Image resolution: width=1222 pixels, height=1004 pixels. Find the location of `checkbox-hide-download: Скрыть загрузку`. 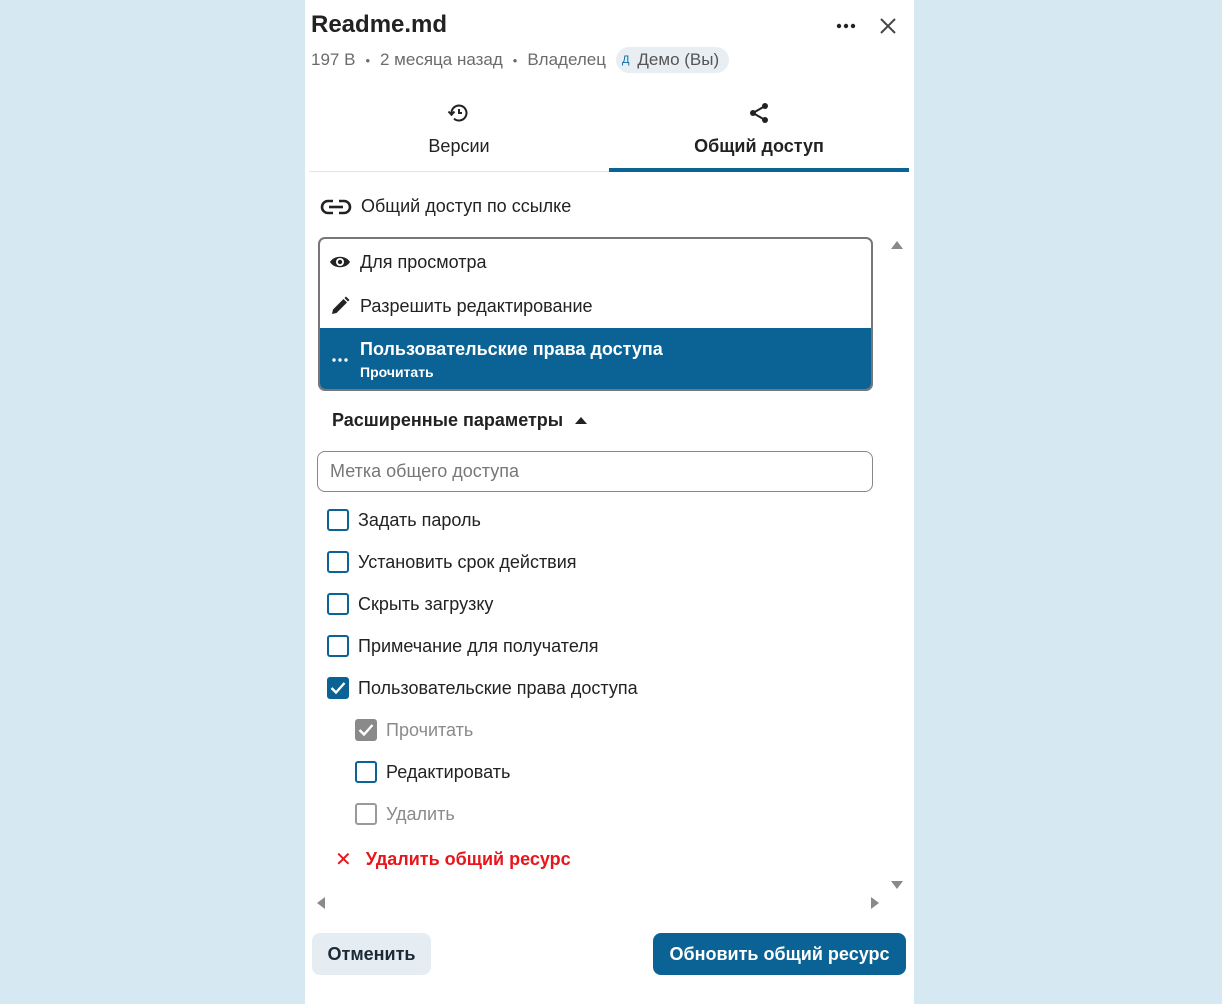

checkbox-hide-download: Скрыть загрузку is located at coordinates (410, 604).